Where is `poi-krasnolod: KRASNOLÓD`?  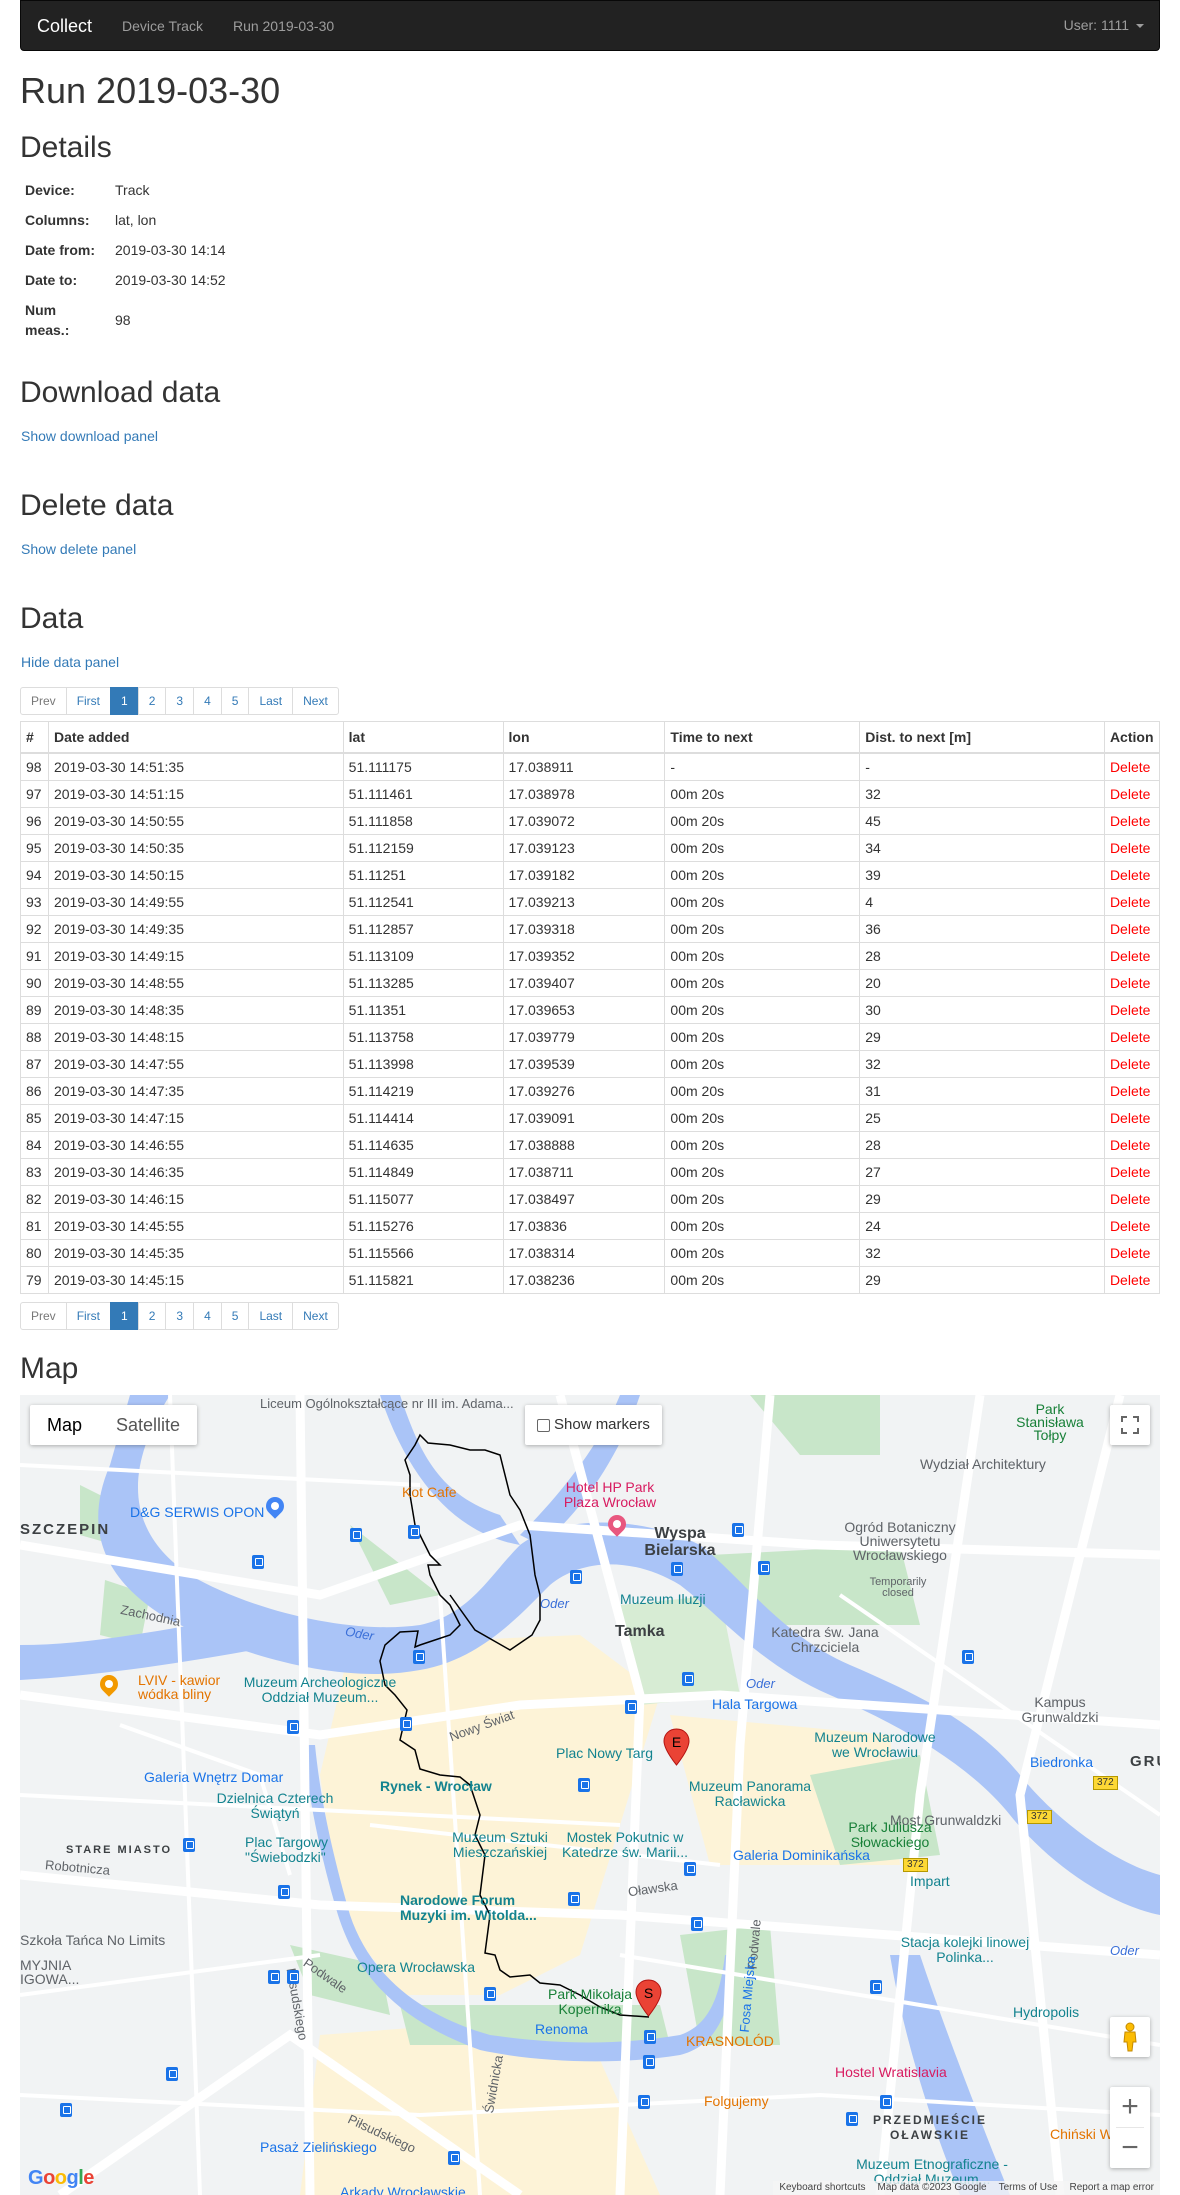
poi-krasnolod: KRASNOLÓD is located at coordinates (730, 2042).